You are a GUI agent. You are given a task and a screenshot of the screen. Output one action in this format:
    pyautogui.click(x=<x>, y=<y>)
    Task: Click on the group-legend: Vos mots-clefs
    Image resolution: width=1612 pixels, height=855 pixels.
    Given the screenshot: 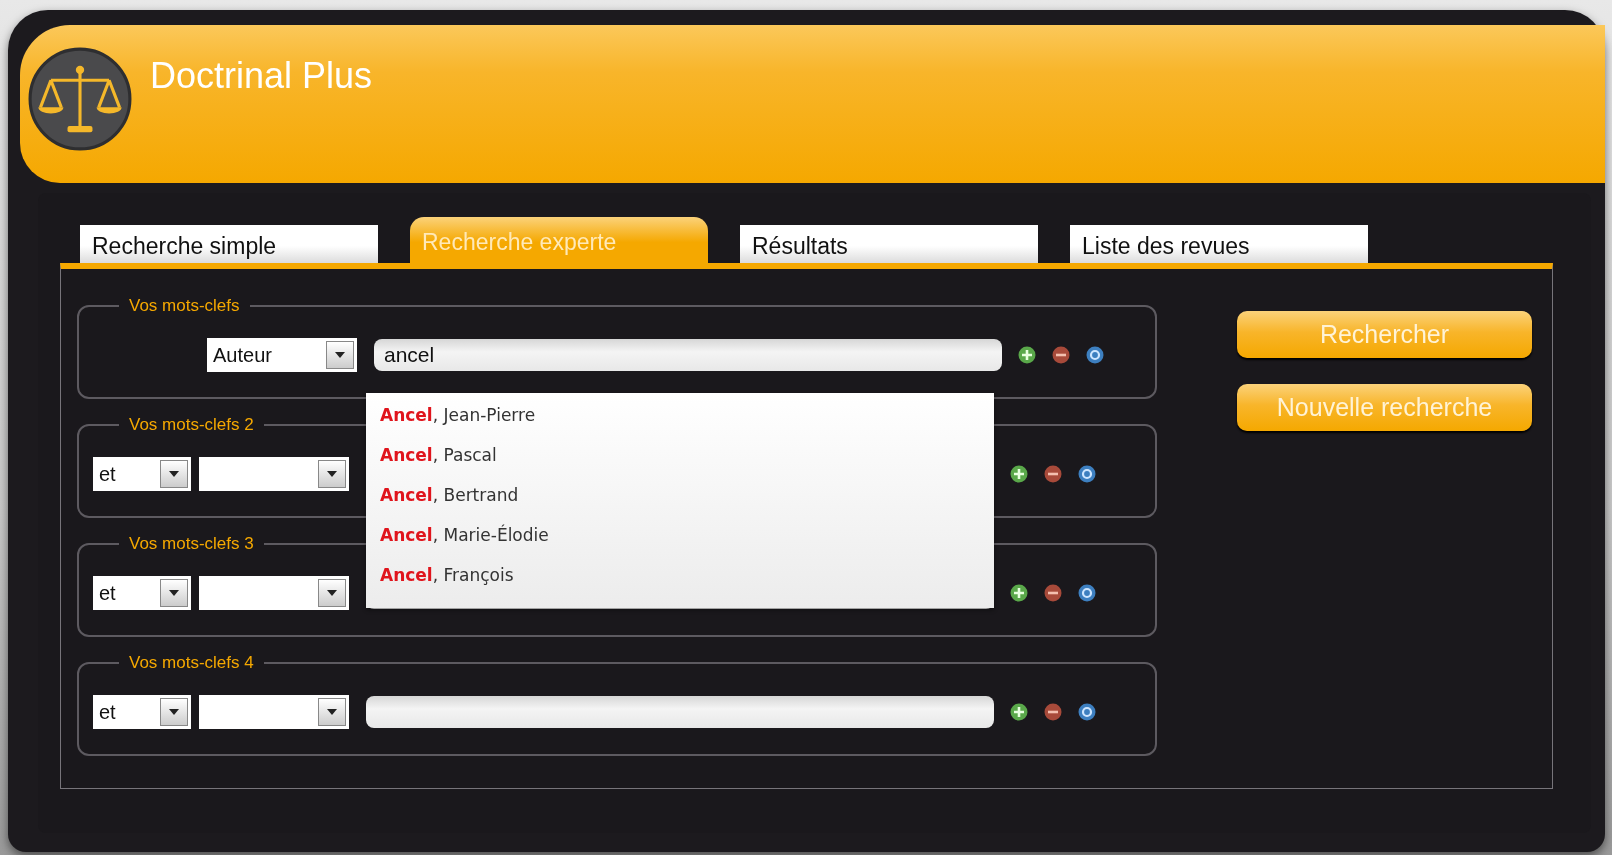 What is the action you would take?
    pyautogui.click(x=184, y=305)
    